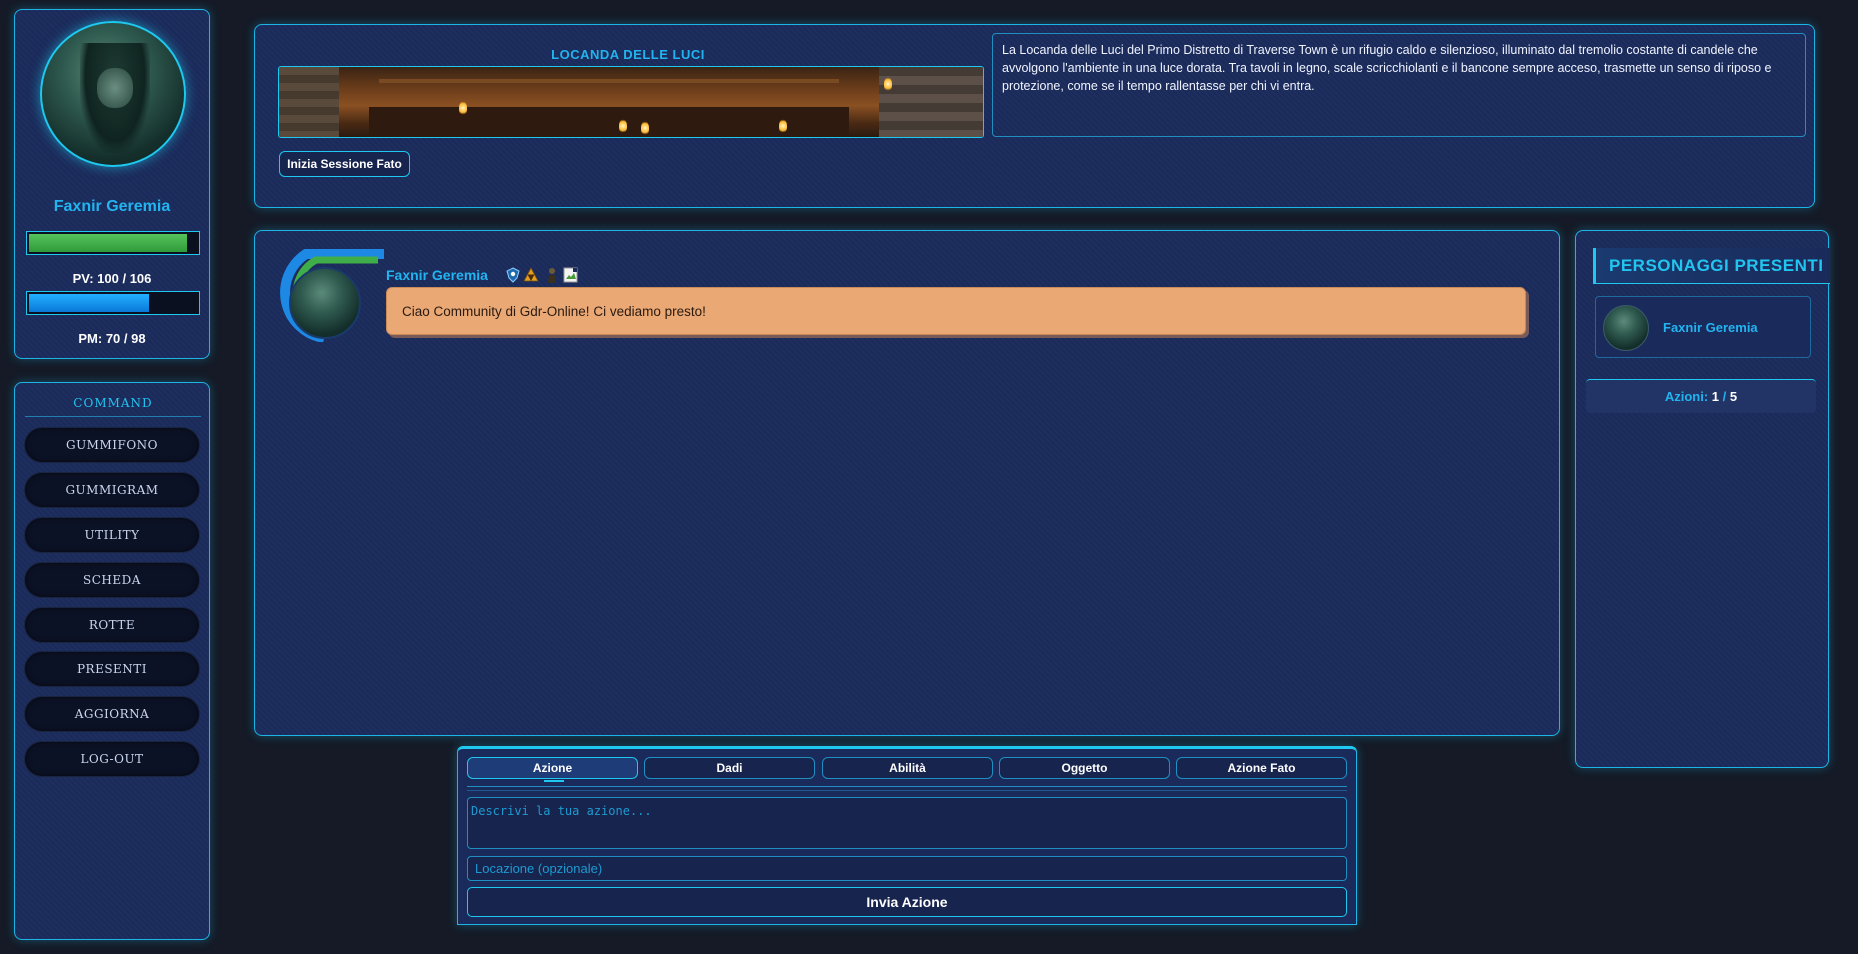 This screenshot has height=954, width=1858. I want to click on command-gummifono-button: GUMMIFONO, so click(112, 445).